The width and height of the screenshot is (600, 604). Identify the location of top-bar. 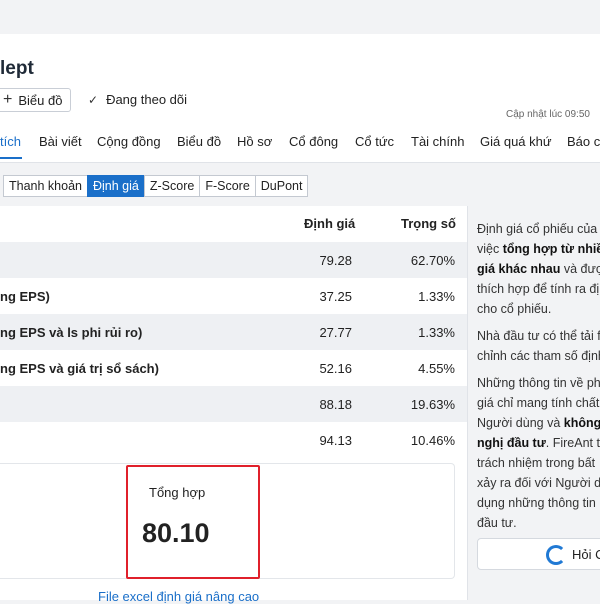
(300, 17).